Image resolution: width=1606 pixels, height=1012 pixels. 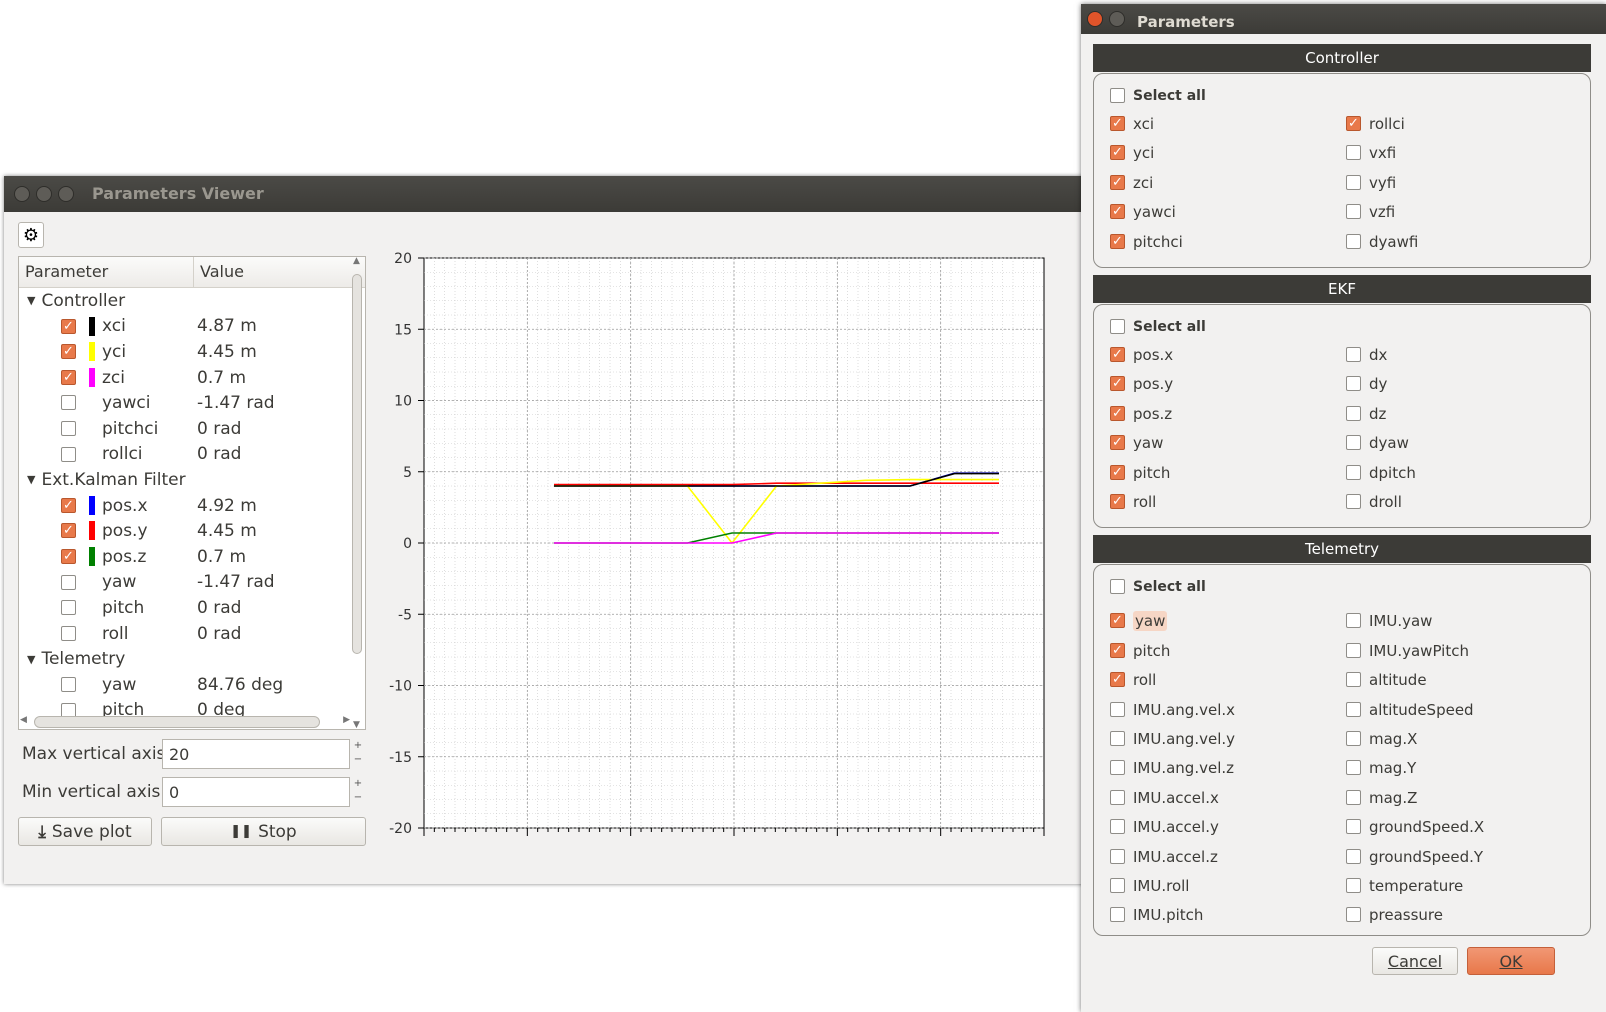 I want to click on scroll-down-icon: ▼, so click(x=356, y=725).